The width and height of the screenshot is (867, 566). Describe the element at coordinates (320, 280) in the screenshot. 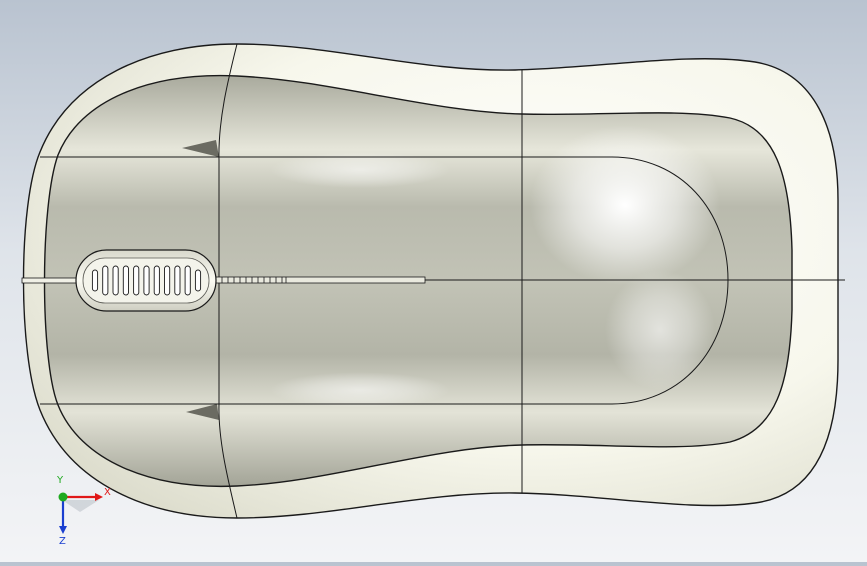

I see `button-seam` at that location.